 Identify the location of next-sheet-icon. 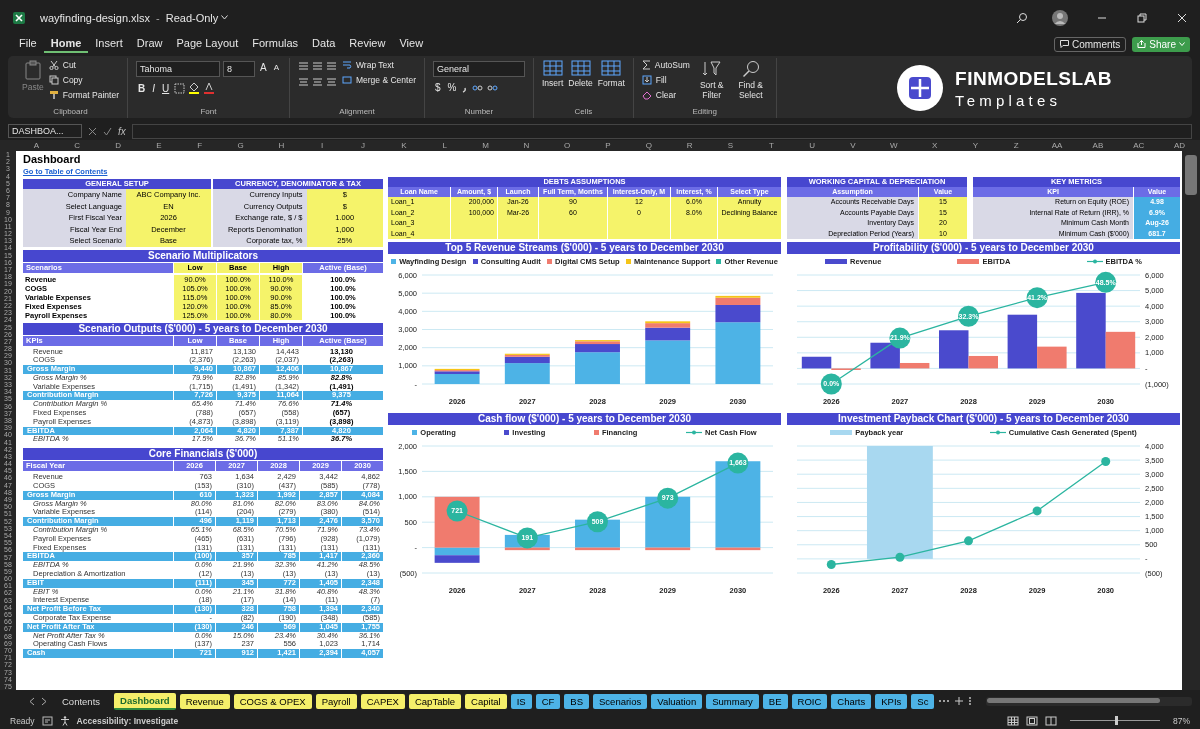
(44, 701).